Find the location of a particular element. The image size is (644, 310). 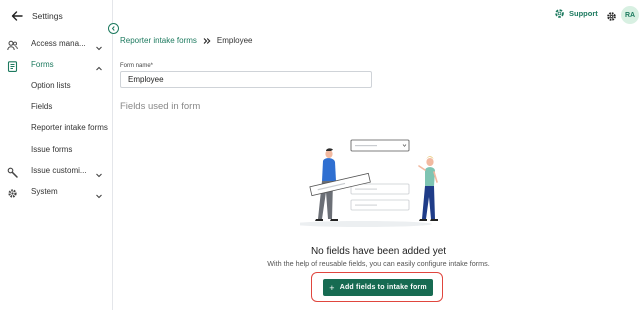

form-name-input is located at coordinates (246, 79).